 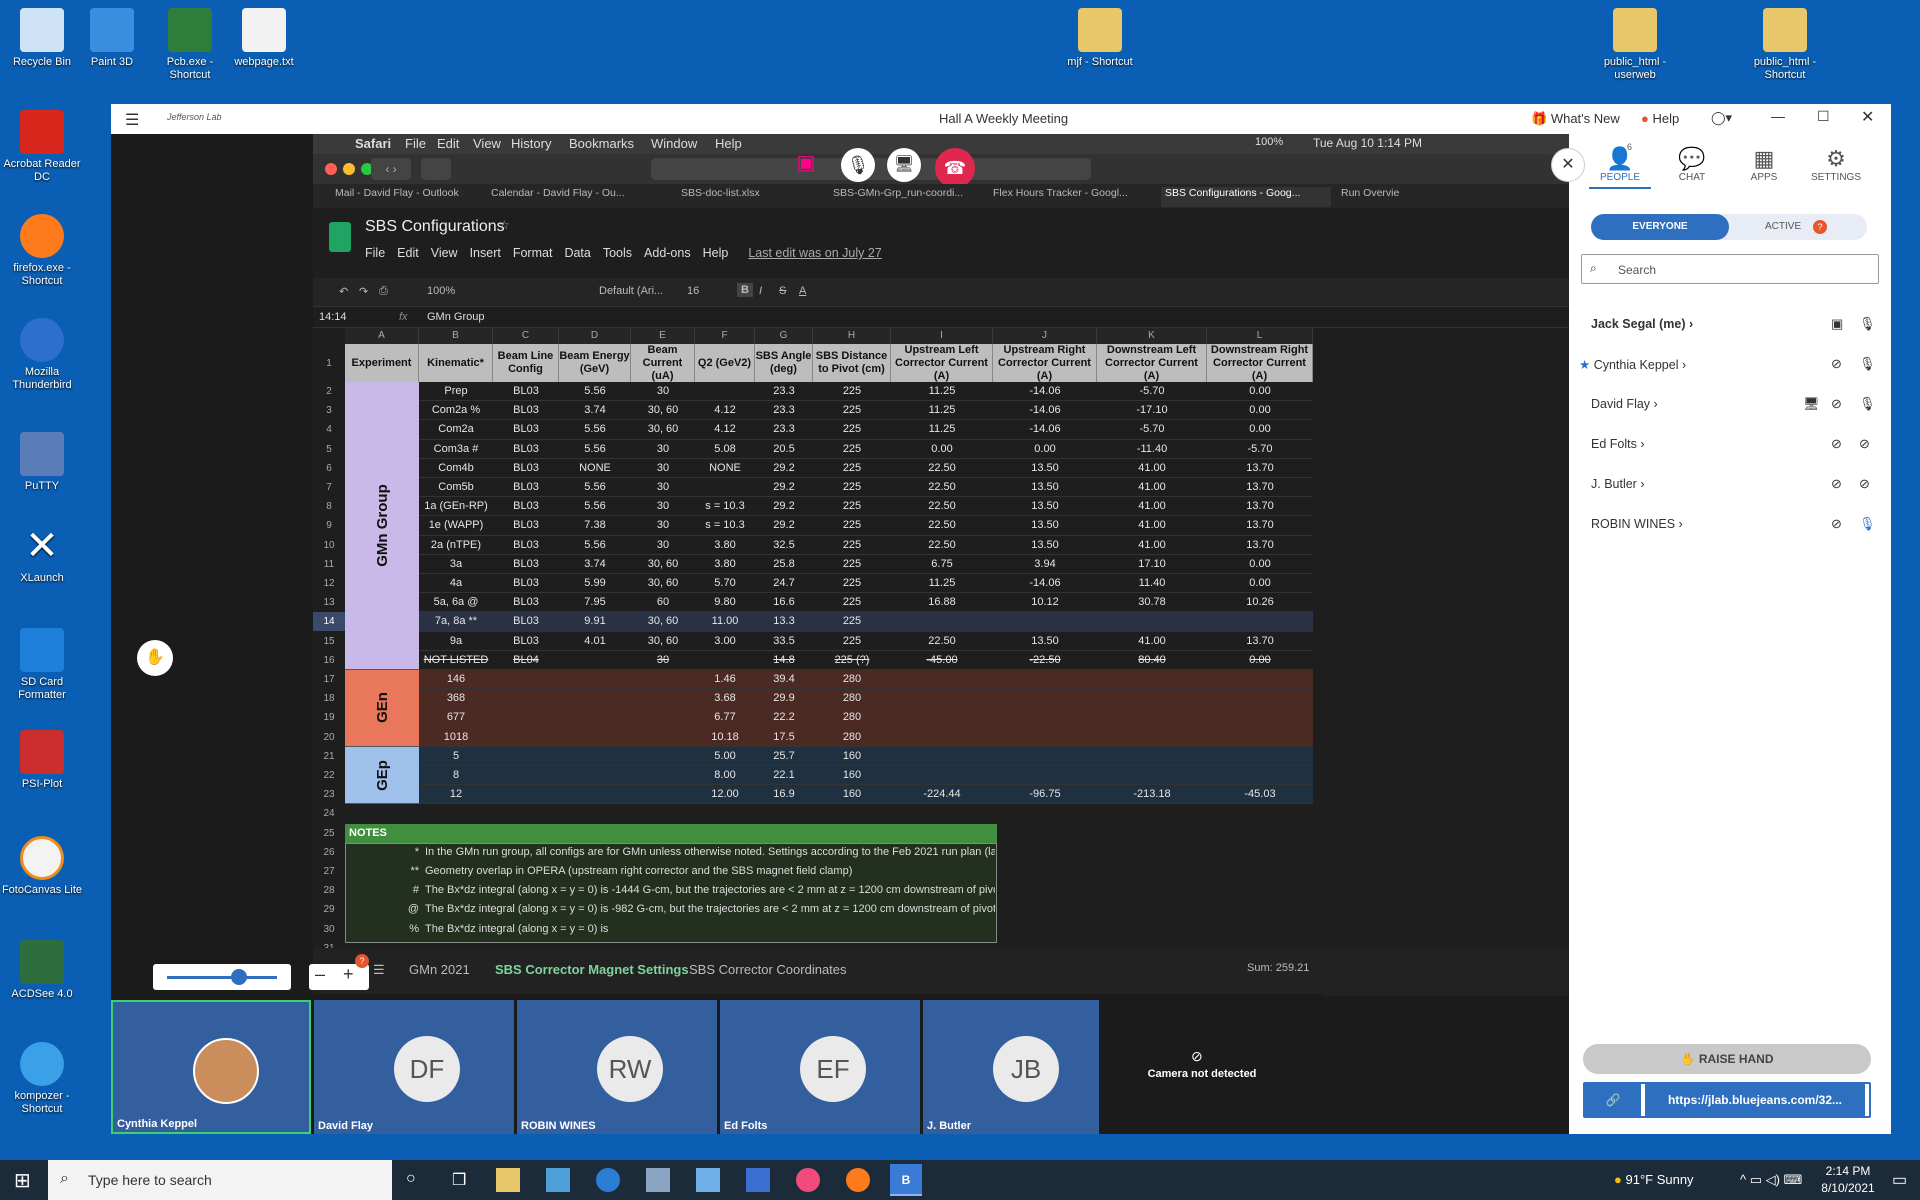 I want to click on firefox-icon, so click(x=858, y=1180).